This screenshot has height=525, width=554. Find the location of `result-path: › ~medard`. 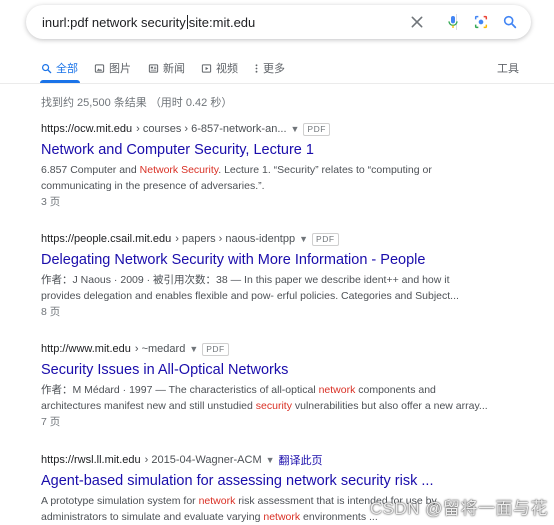

result-path: › ~medard is located at coordinates (160, 349).